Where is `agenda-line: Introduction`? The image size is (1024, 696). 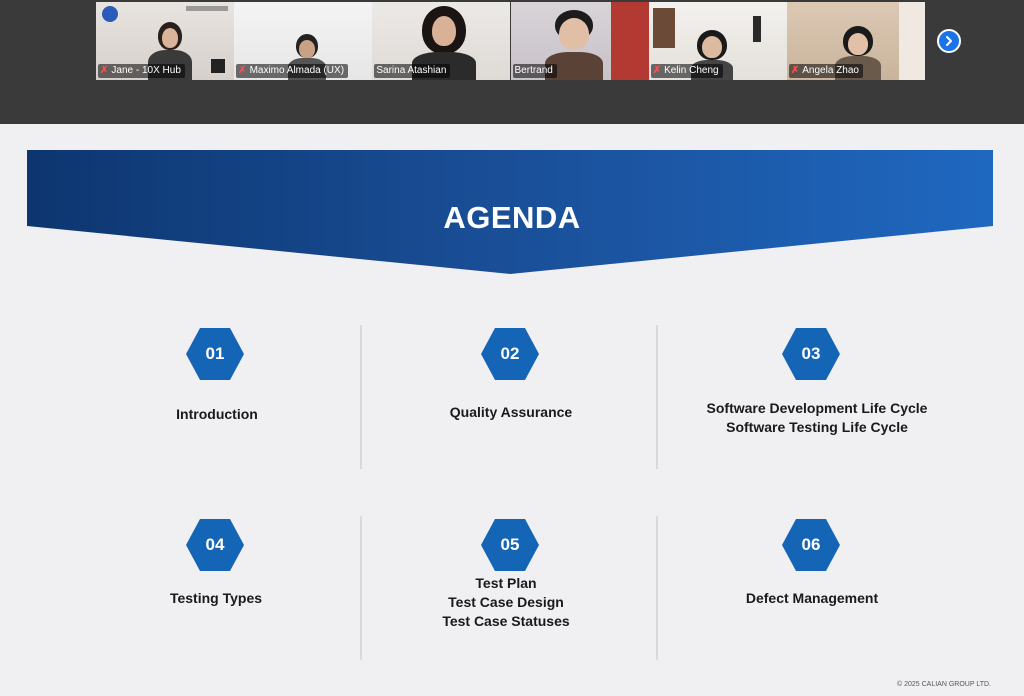
agenda-line: Introduction is located at coordinates (217, 414).